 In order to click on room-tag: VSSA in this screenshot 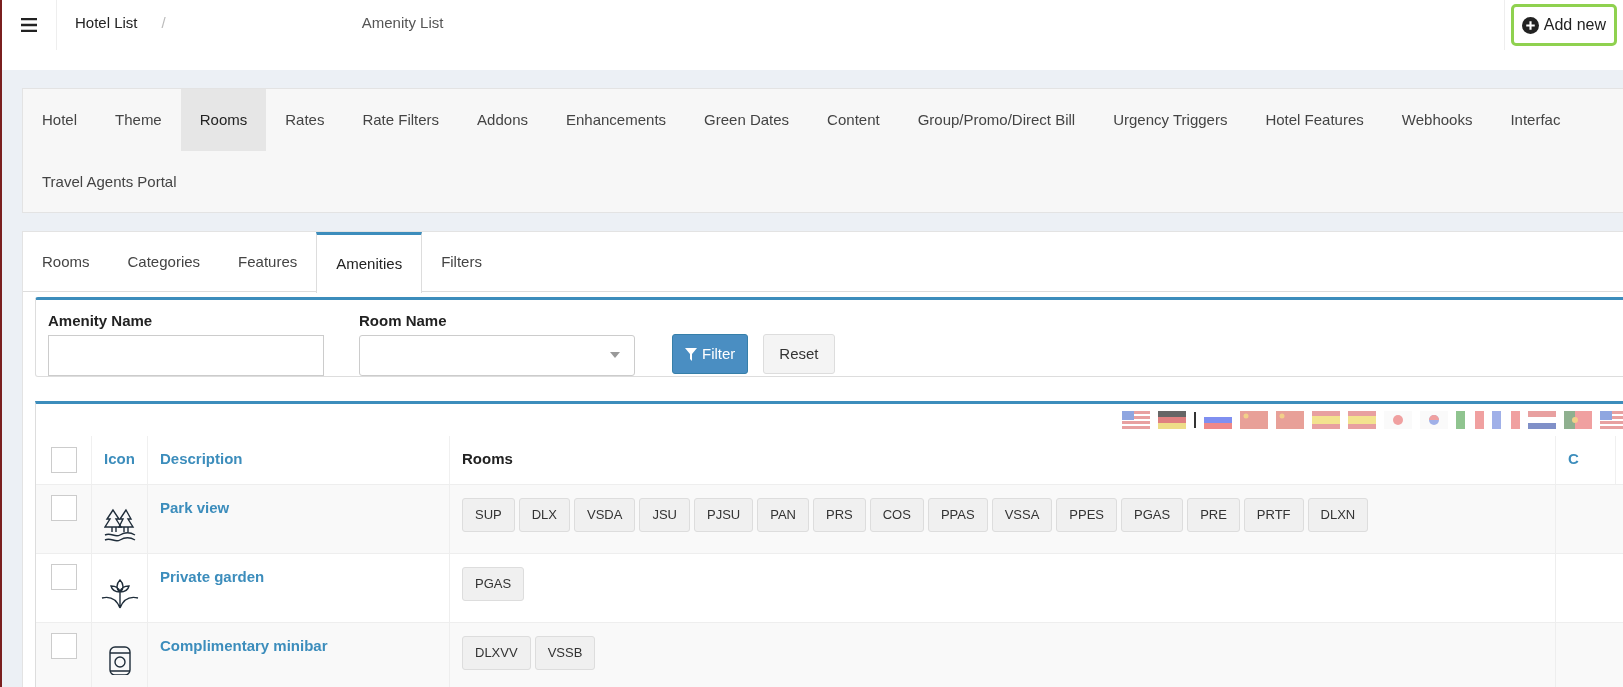, I will do `click(1022, 514)`.